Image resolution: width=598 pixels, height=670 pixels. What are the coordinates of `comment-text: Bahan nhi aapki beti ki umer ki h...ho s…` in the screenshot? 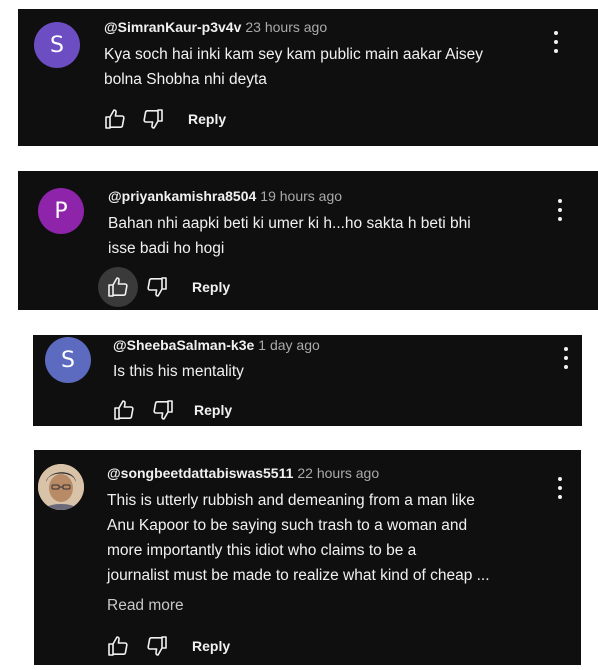 It's located at (289, 236).